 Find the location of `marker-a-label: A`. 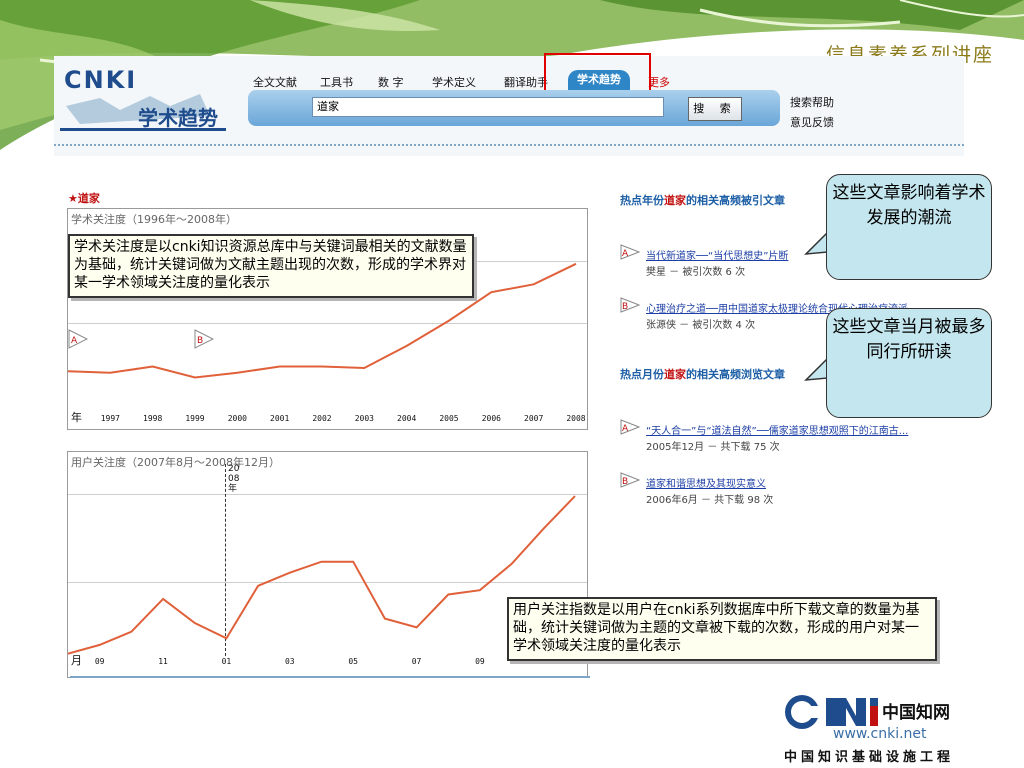

marker-a-label: A is located at coordinates (74, 341).